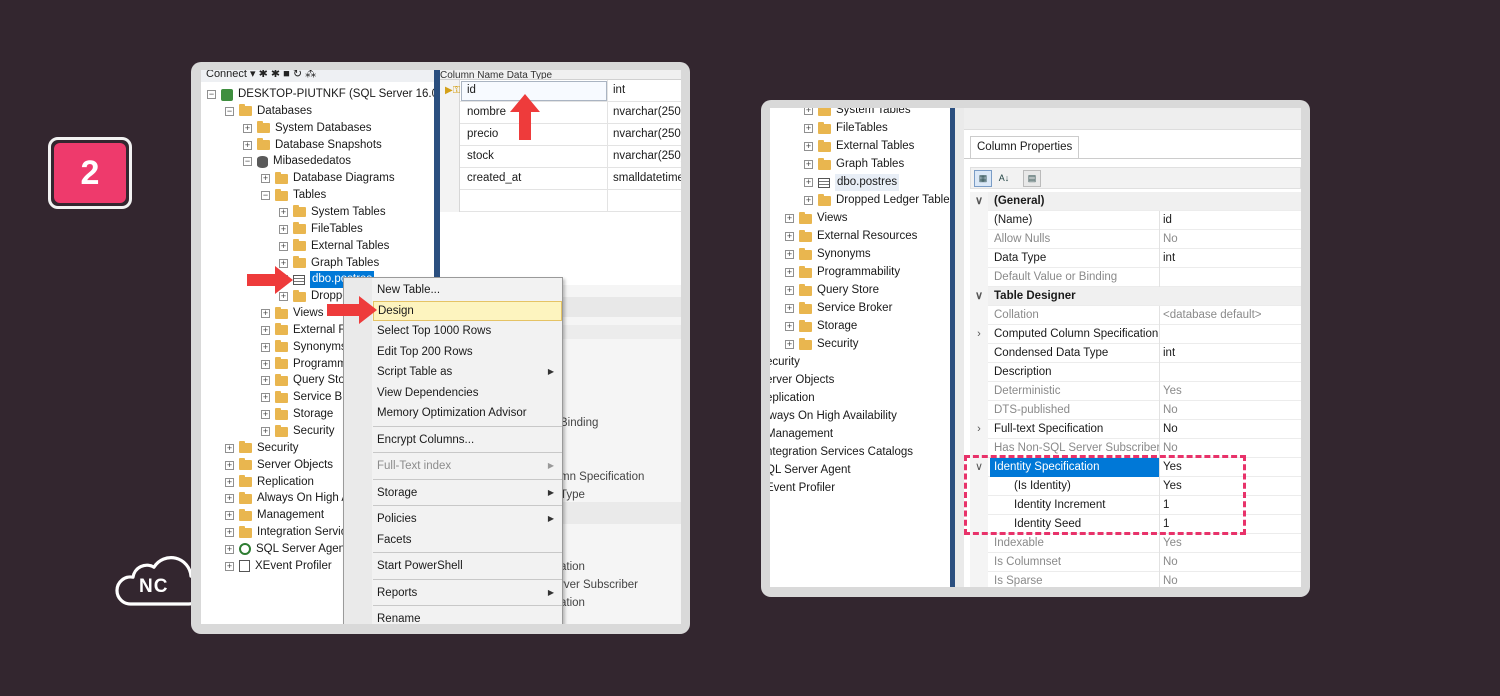 Image resolution: width=1500 pixels, height=696 pixels. Describe the element at coordinates (560, 135) in the screenshot. I see `table-row: precio nvarchar(250)` at that location.